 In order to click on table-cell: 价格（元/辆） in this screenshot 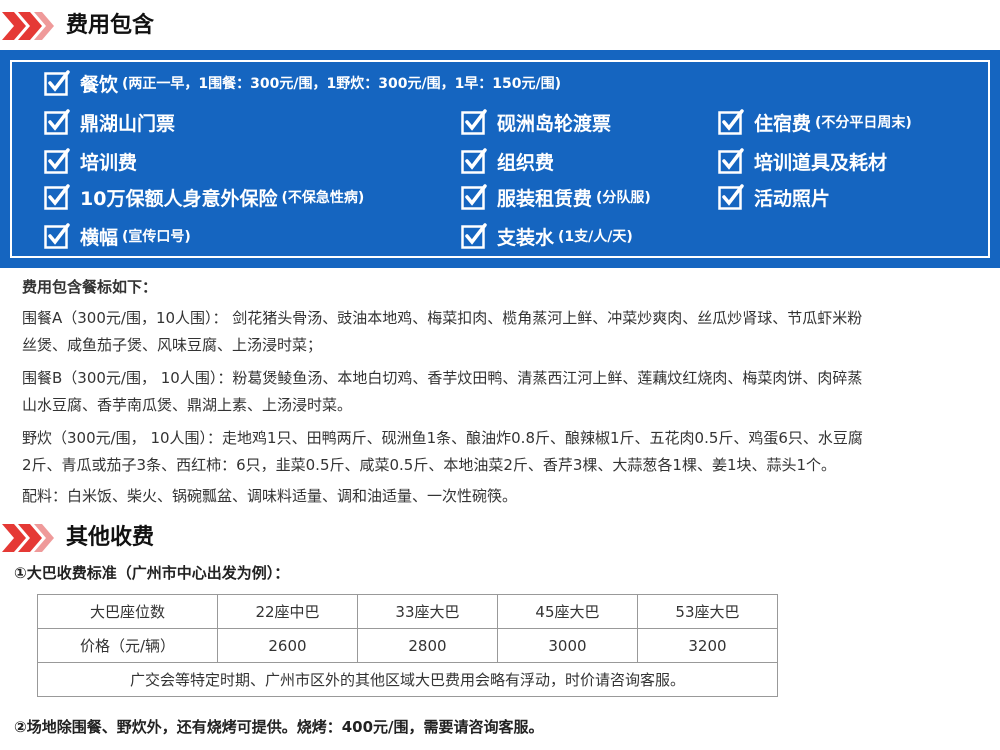, I will do `click(127, 645)`.